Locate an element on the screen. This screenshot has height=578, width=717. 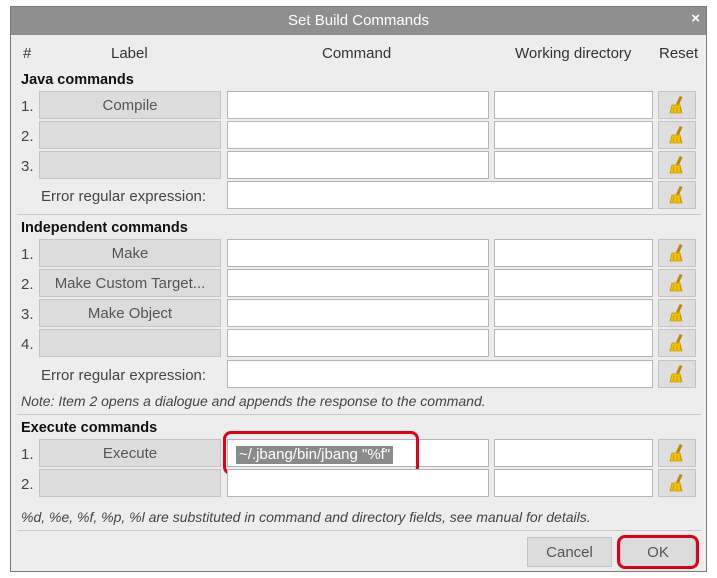
header-label: Label is located at coordinates (129, 53).